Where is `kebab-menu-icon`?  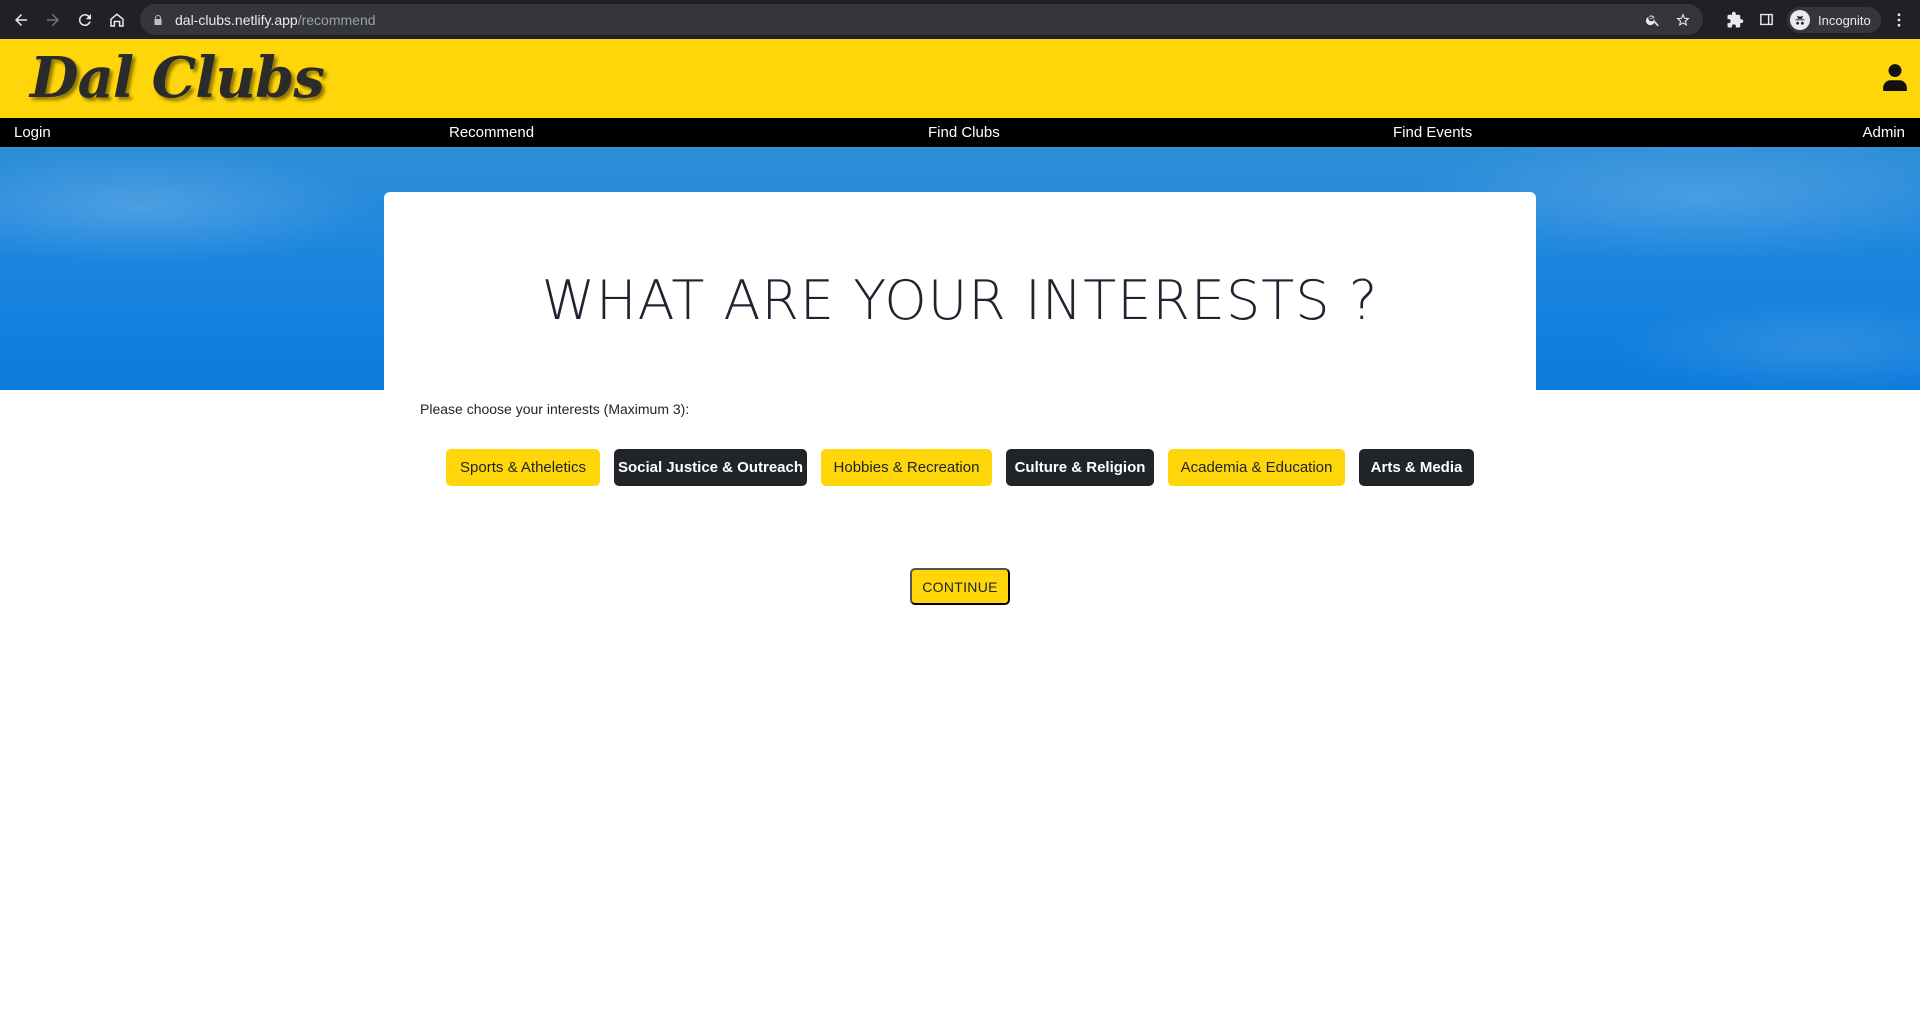 kebab-menu-icon is located at coordinates (1899, 19).